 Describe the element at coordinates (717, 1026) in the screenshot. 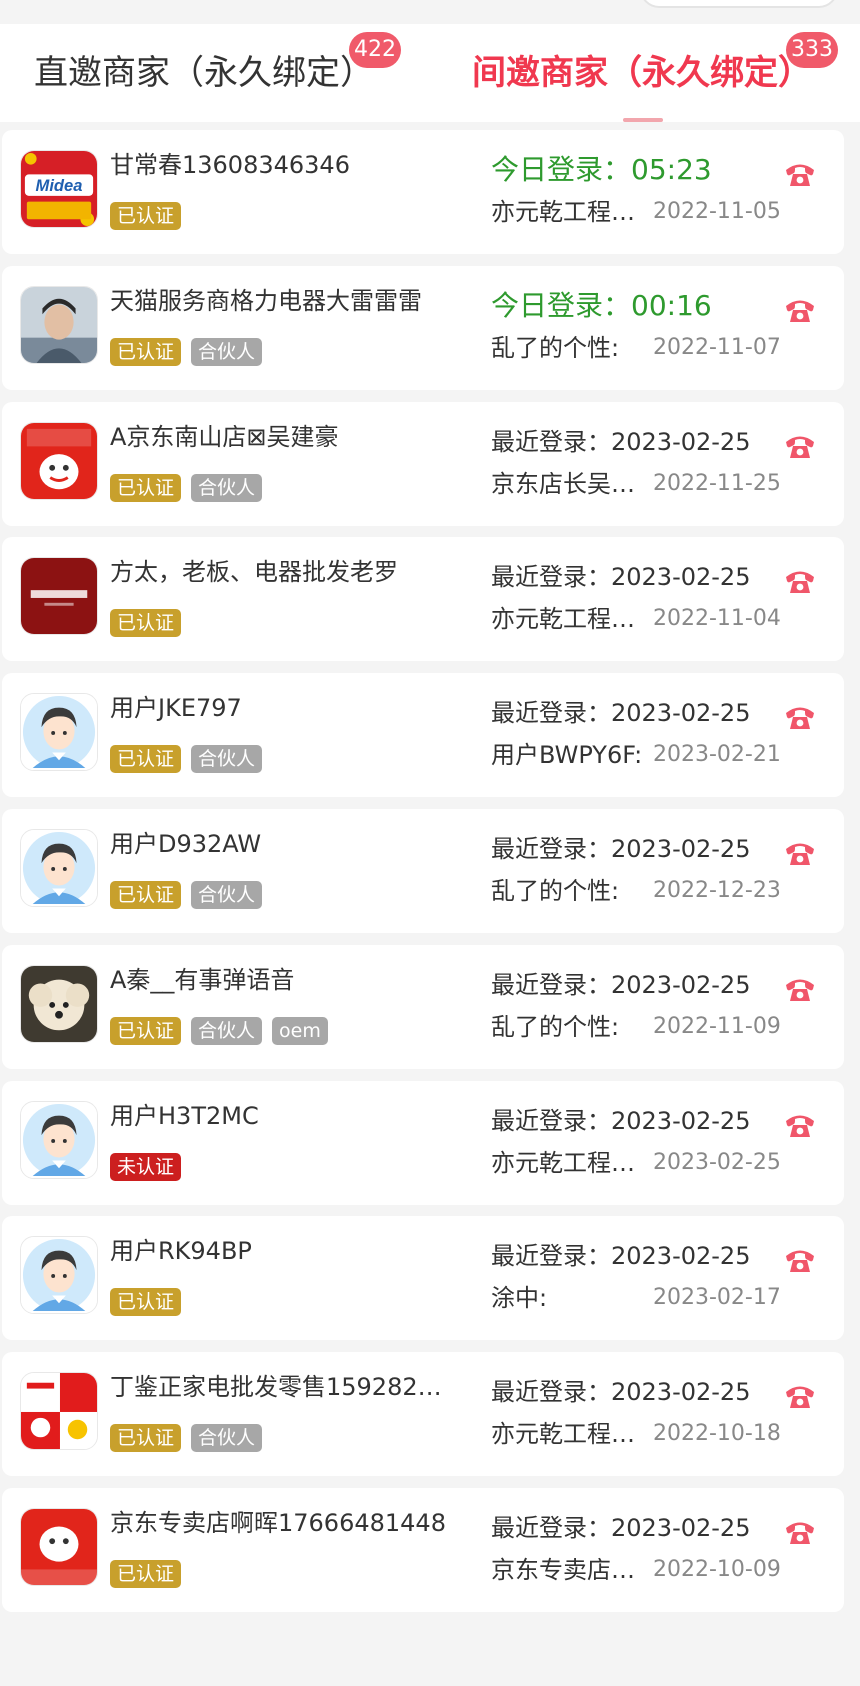

I see `bind-date: 2022-11-09` at that location.